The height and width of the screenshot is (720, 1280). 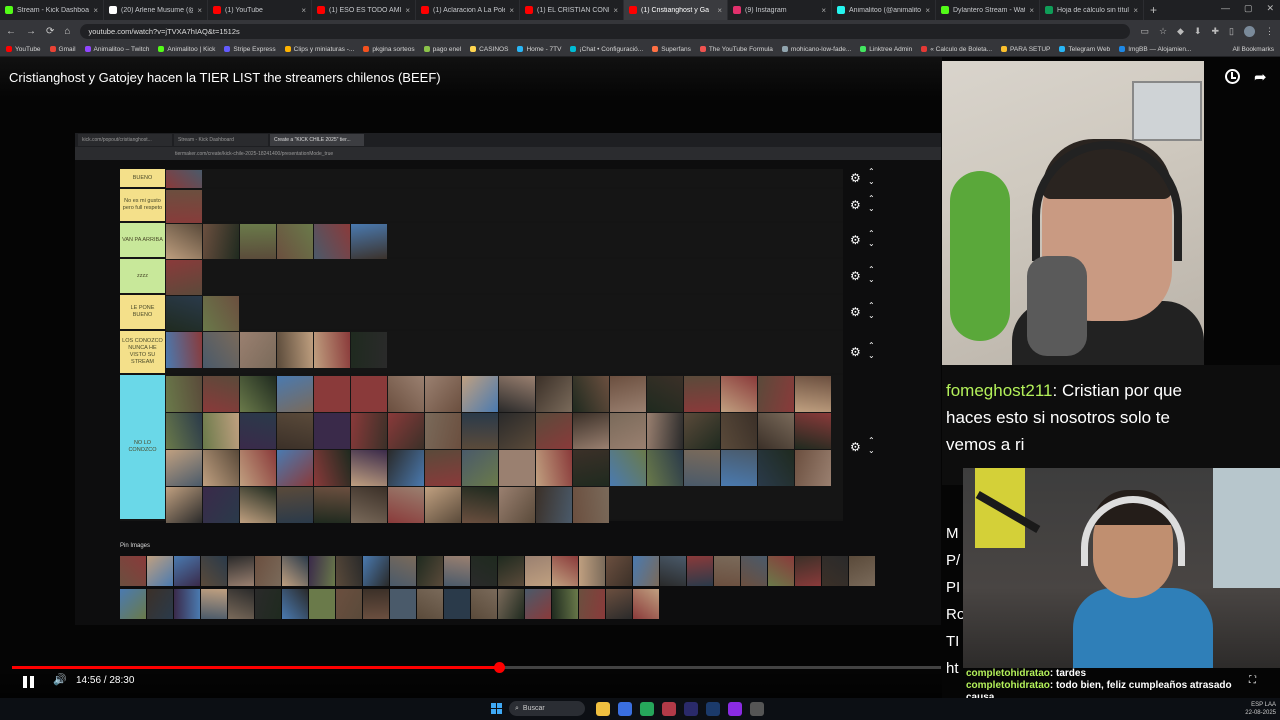 I want to click on browser-tab: (1) Aclaracion A La Polem ×, so click(x=468, y=10).